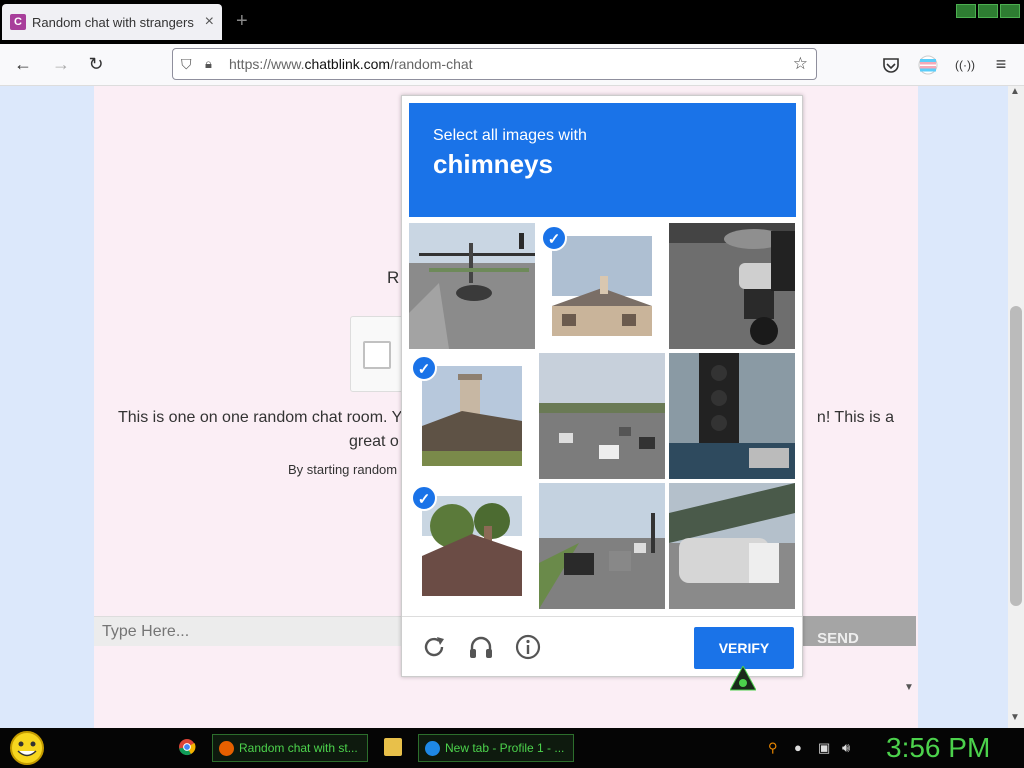 The width and height of the screenshot is (1024, 768). Describe the element at coordinates (432, 748) in the screenshot. I see `edge-icon` at that location.